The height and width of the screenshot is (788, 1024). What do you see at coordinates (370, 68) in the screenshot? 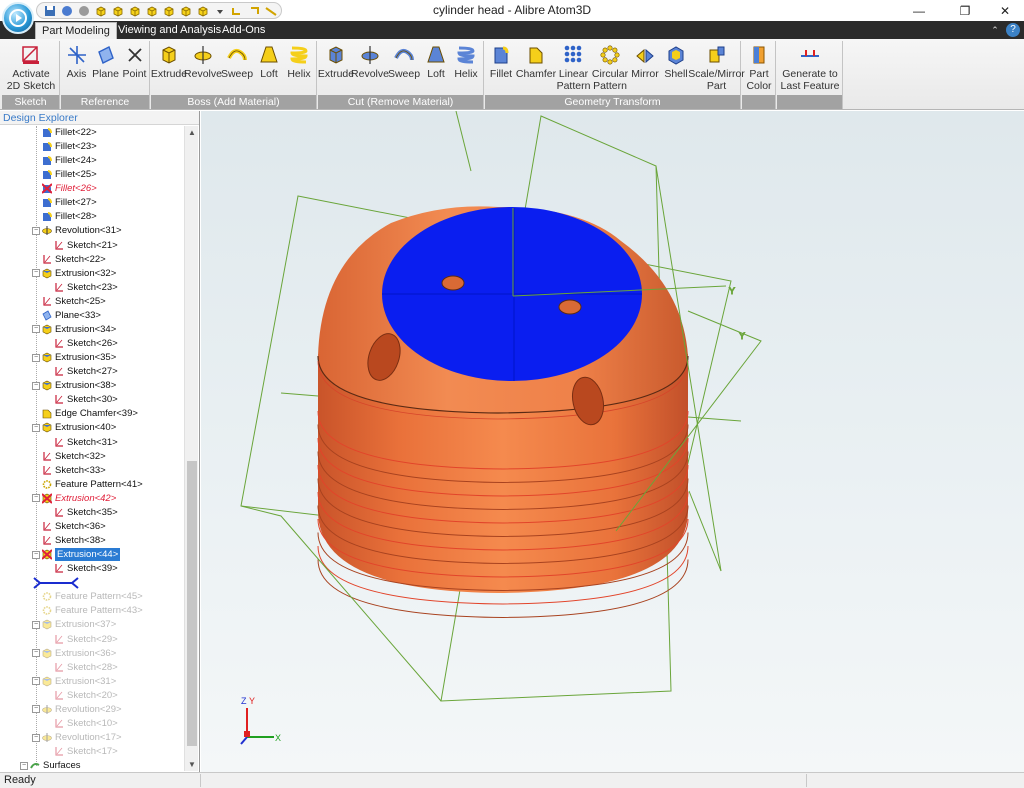
I see `revolve-cut-button: Revolve` at bounding box center [370, 68].